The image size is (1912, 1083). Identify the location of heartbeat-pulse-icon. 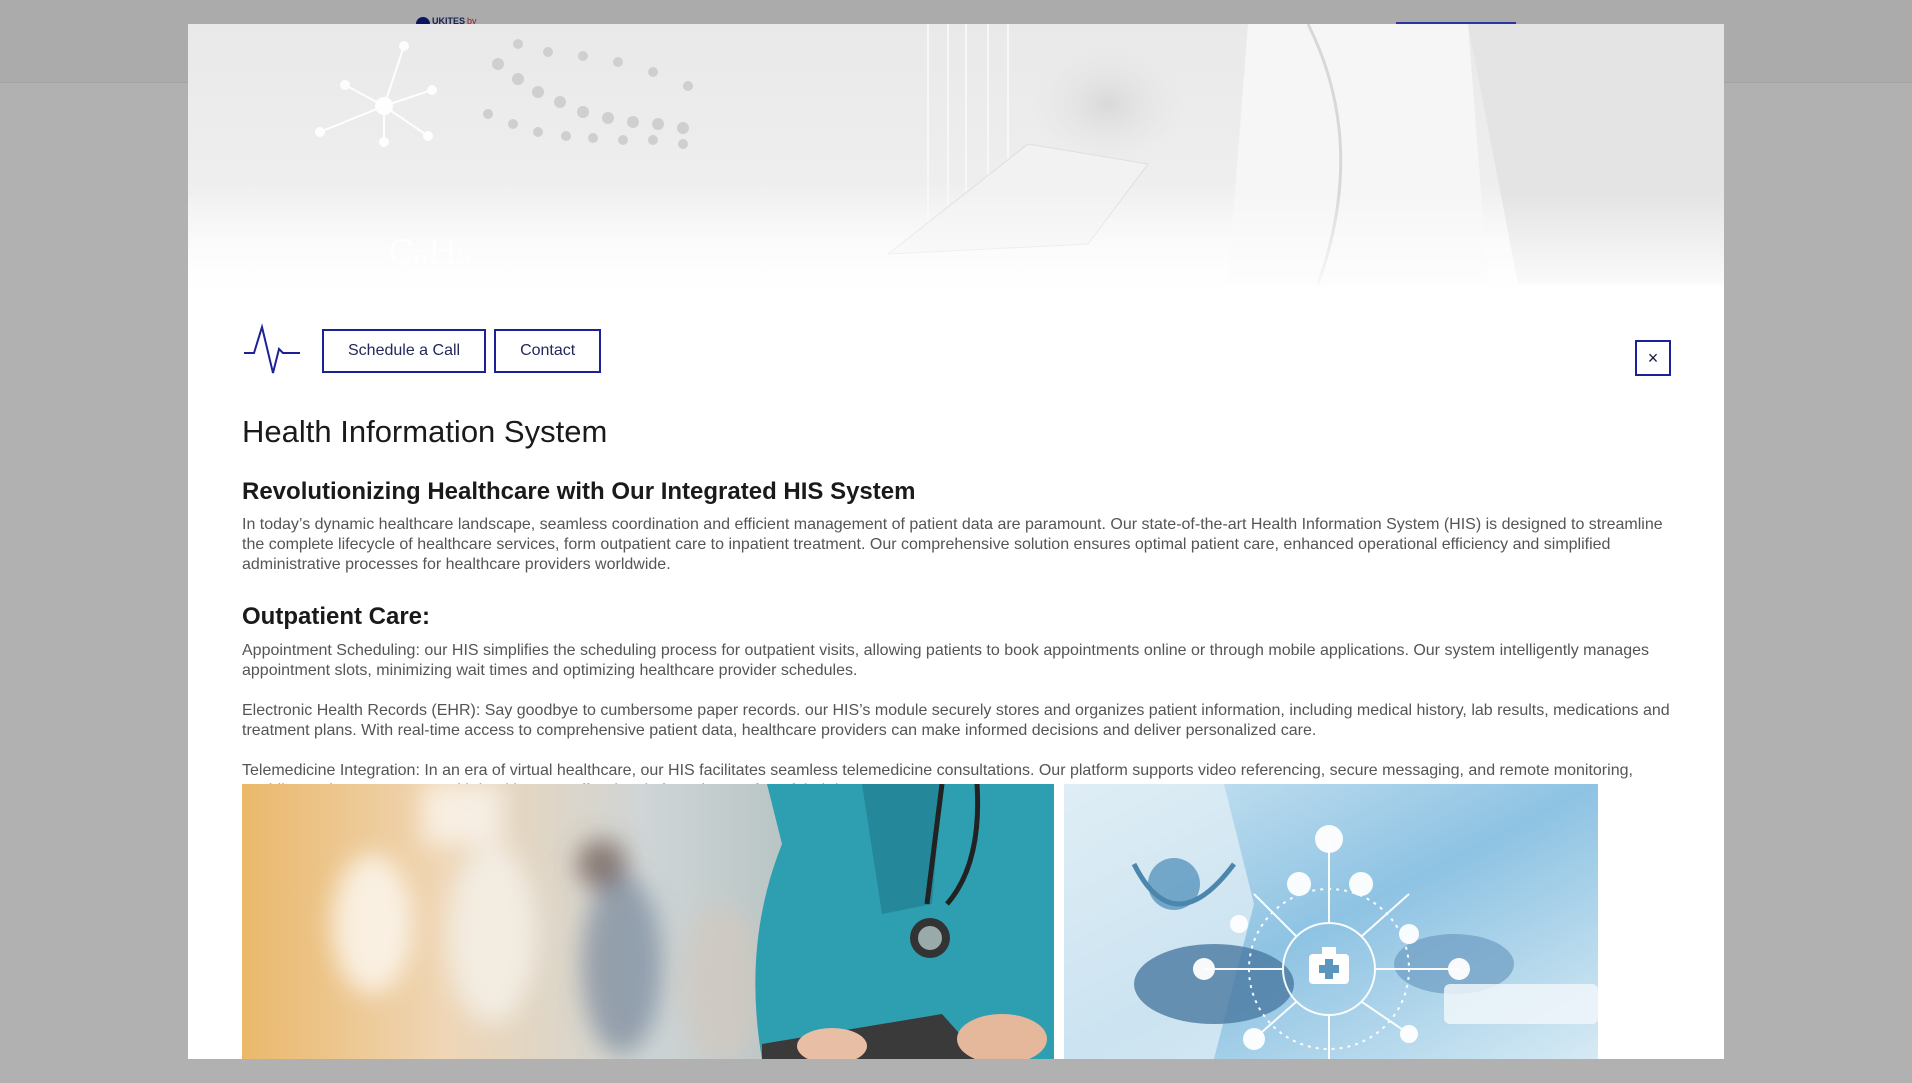
(272, 348).